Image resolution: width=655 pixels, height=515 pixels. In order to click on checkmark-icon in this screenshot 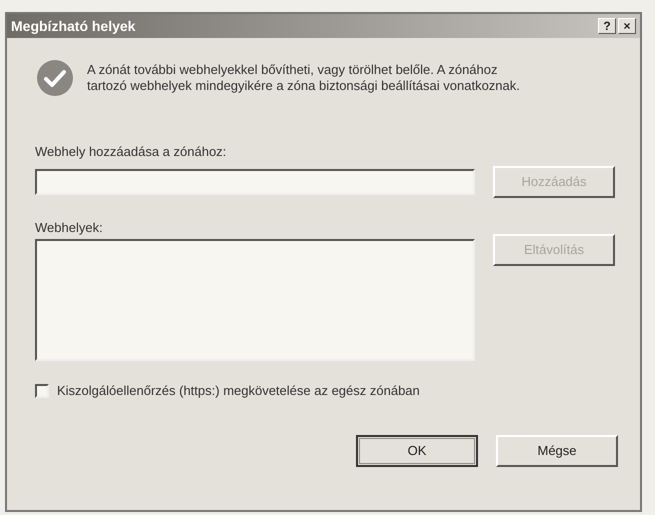, I will do `click(55, 78)`.